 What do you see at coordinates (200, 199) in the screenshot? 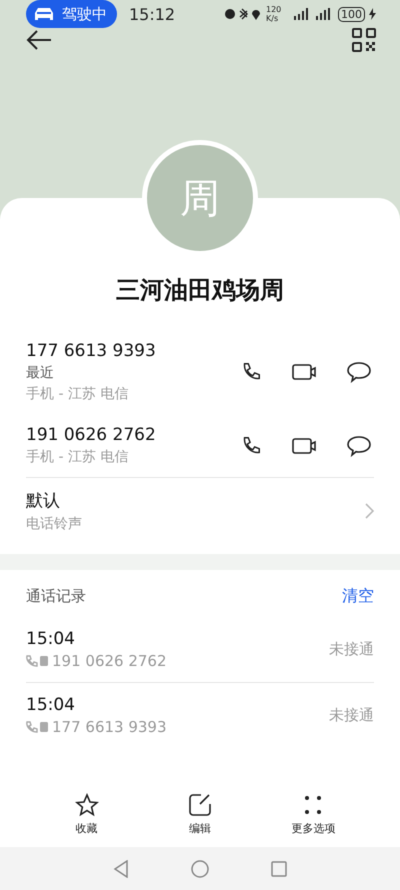
I see `avatar-initial: 周` at bounding box center [200, 199].